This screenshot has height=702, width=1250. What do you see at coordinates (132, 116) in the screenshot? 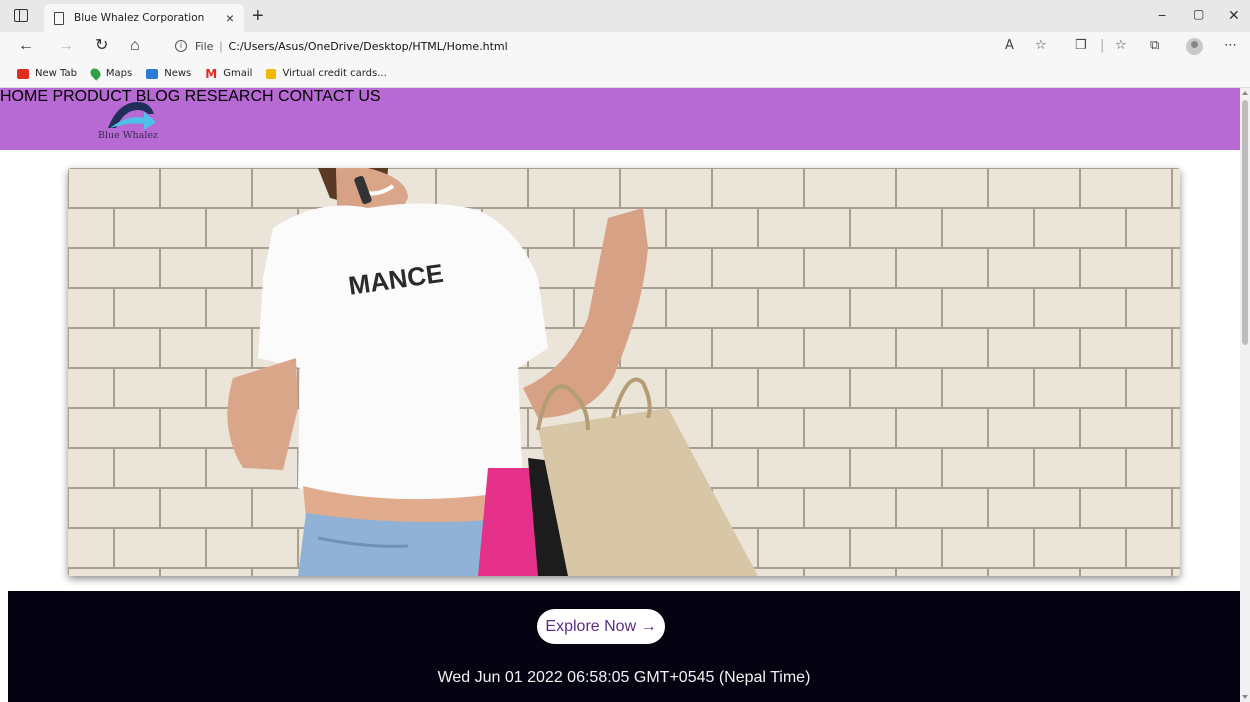
I see `whale-logo-icon` at bounding box center [132, 116].